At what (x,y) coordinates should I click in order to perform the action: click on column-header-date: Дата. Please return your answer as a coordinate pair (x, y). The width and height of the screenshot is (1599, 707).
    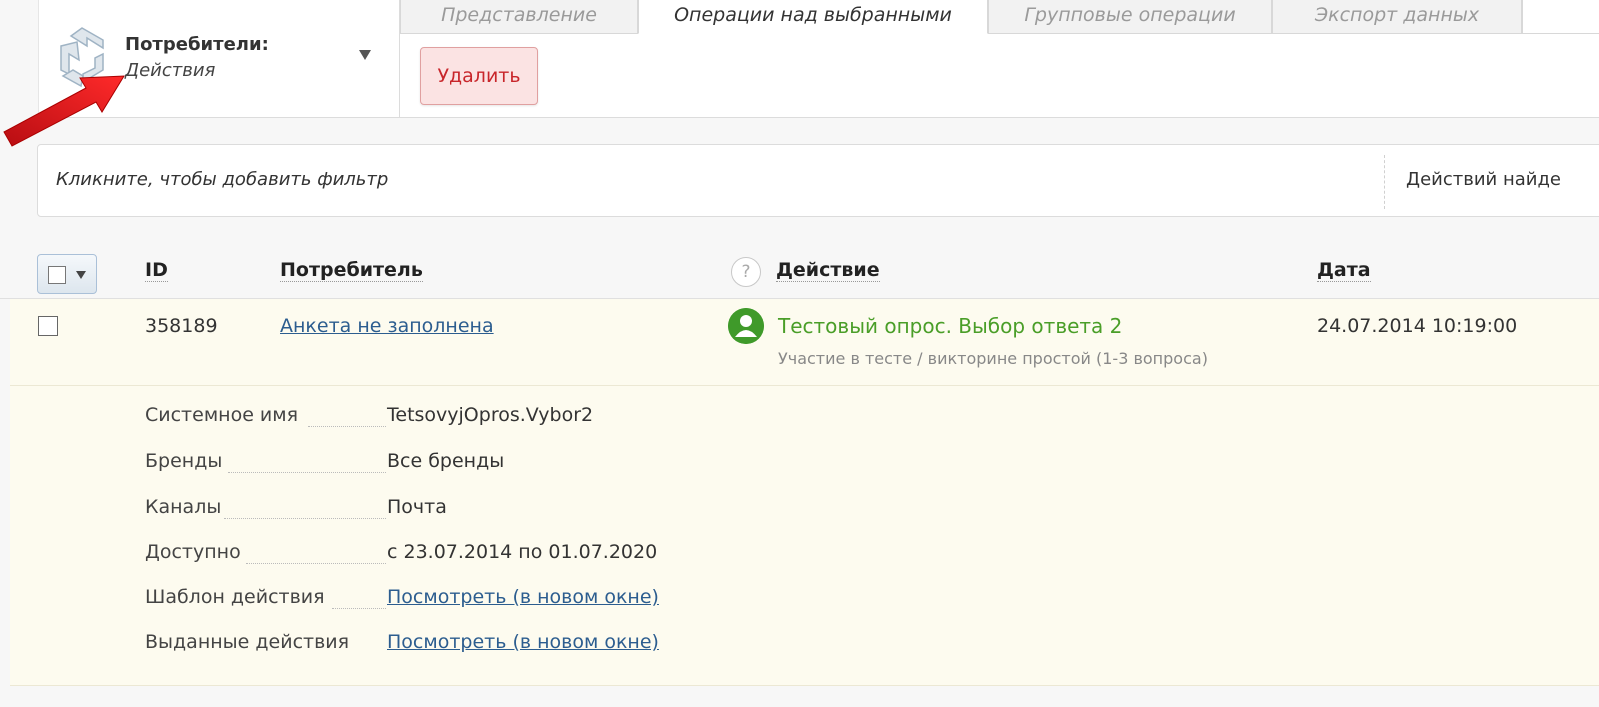
    Looking at the image, I should click on (1344, 270).